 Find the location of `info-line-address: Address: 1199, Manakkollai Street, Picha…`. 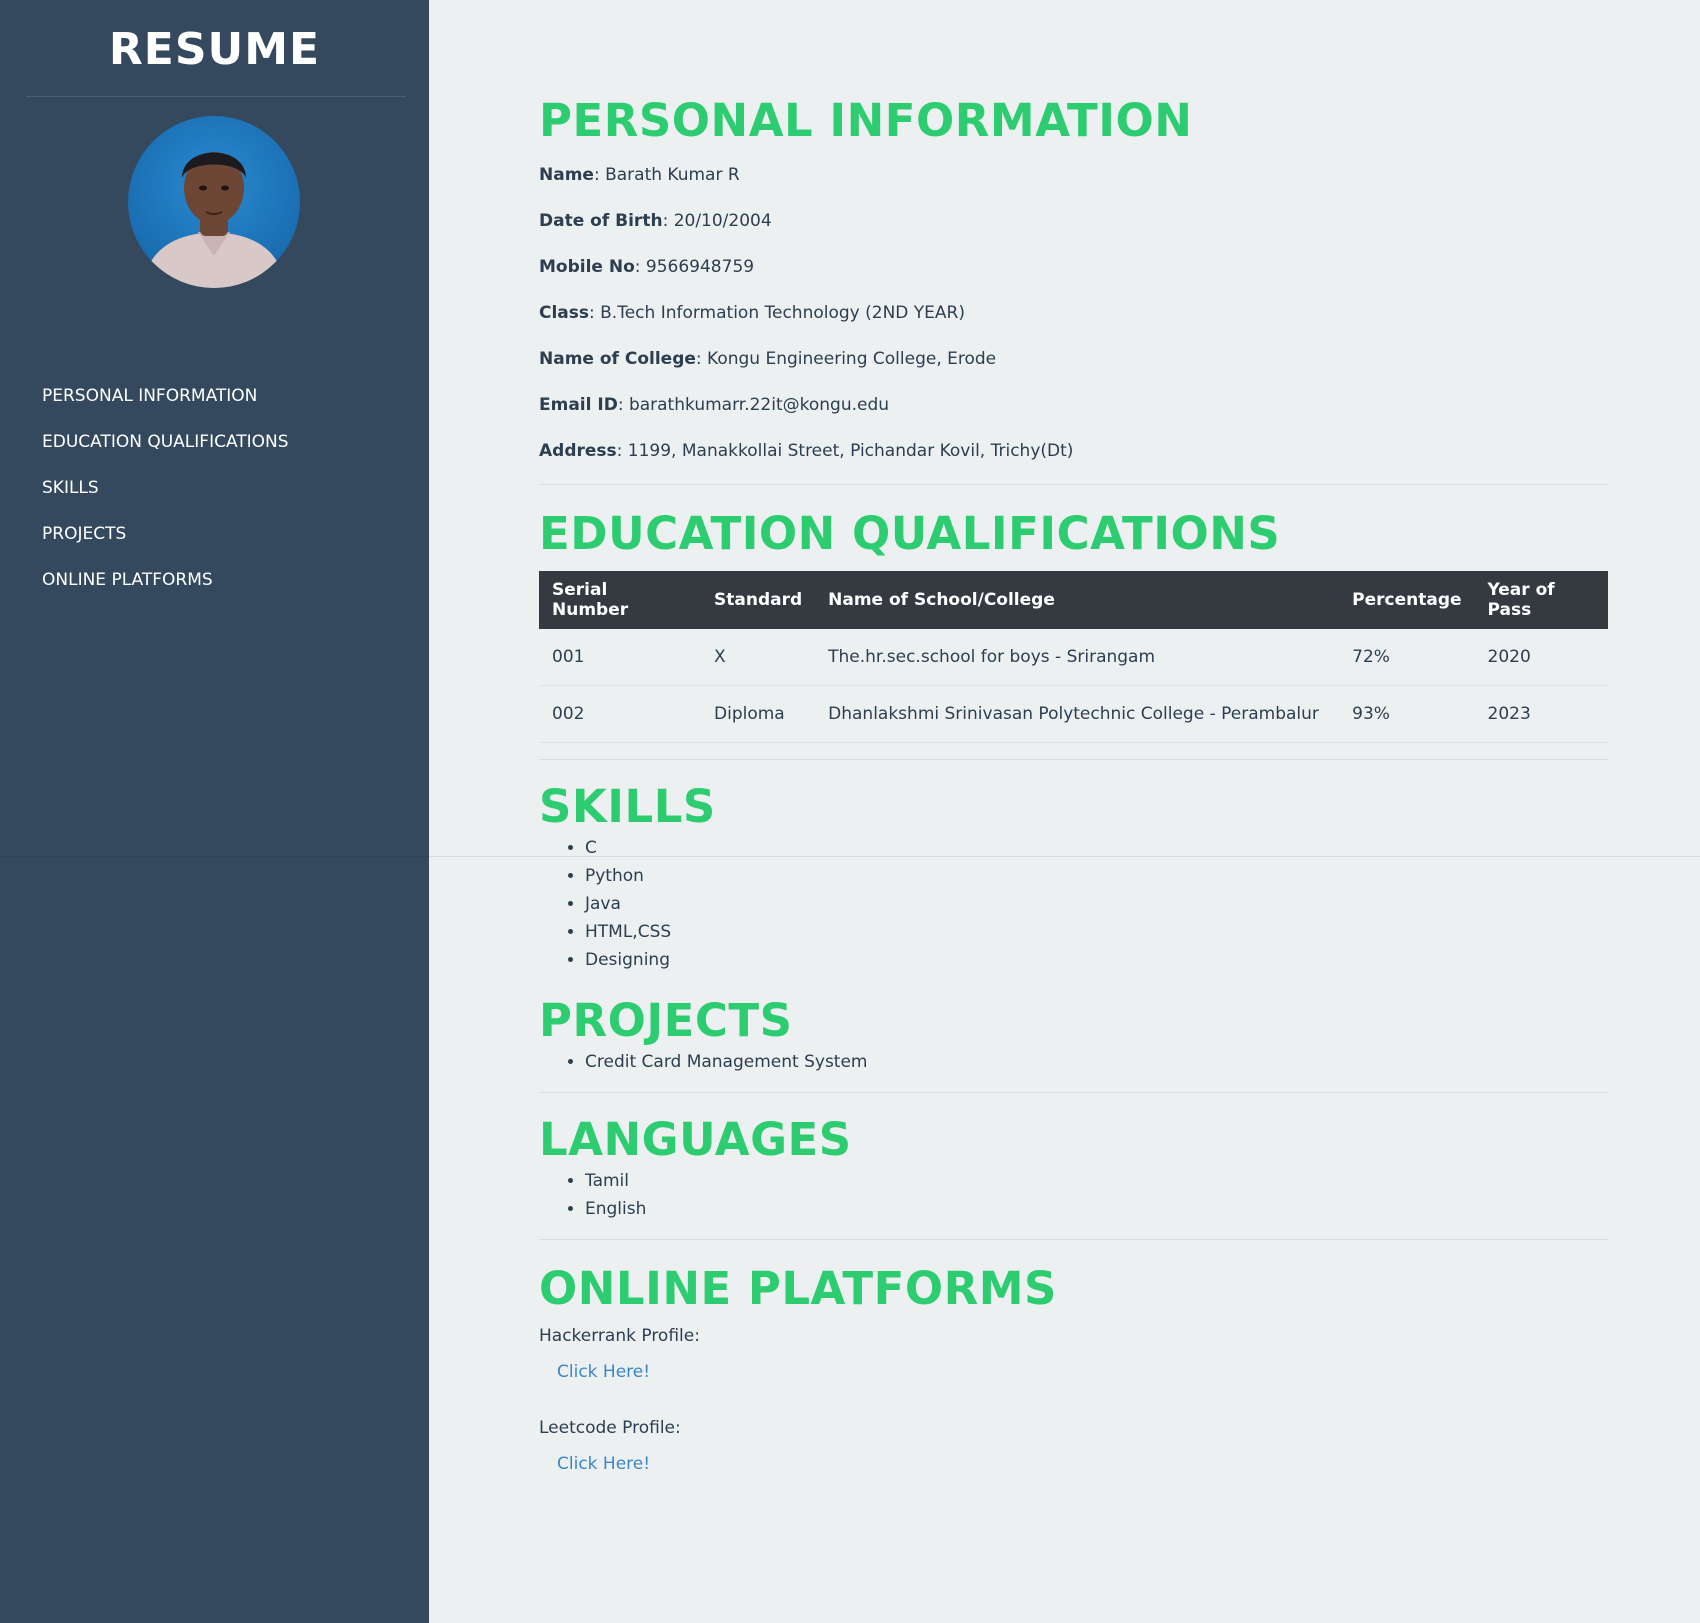

info-line-address: Address: 1199, Manakkollai Street, Picha… is located at coordinates (1073, 451).